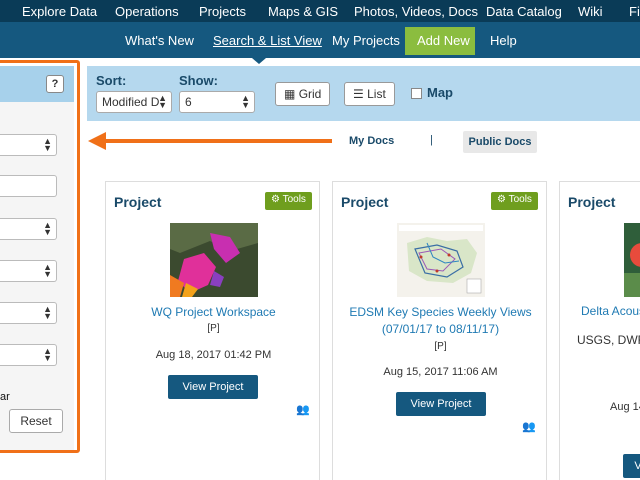 Image resolution: width=640 pixels, height=480 pixels. I want to click on tab-public-docs: Public Docs, so click(500, 142).